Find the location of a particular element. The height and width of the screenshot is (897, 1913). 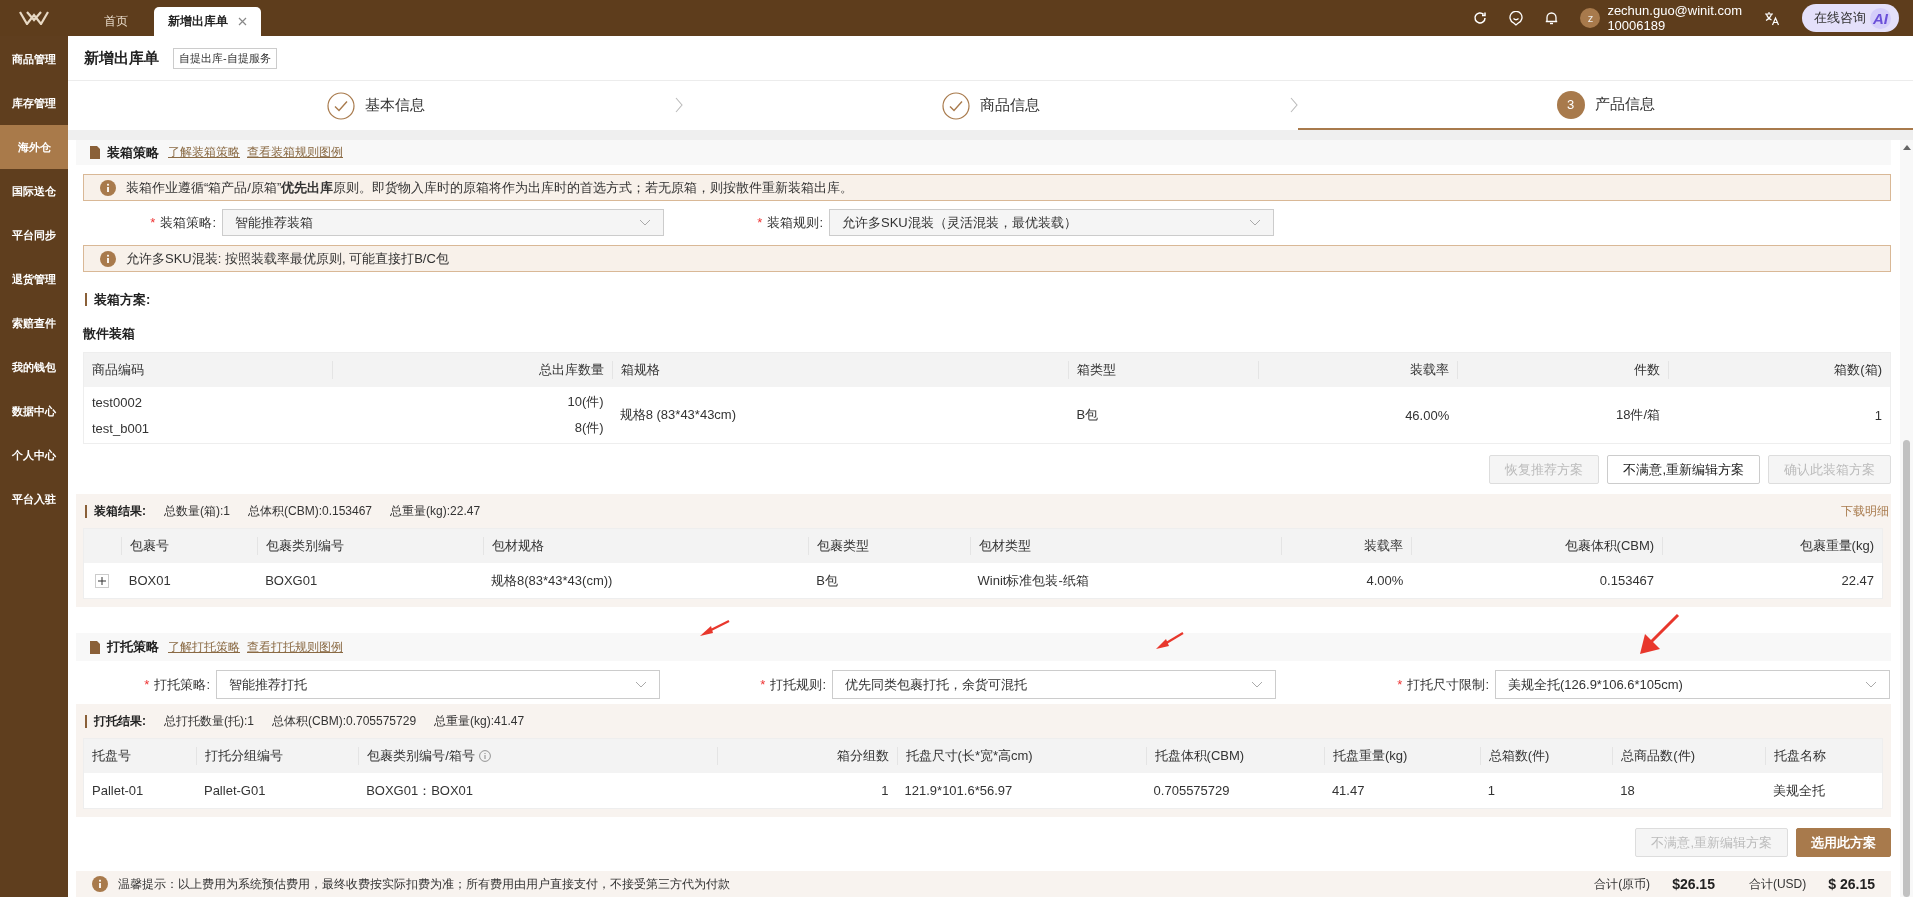

section-title: 装箱策略 is located at coordinates (133, 152).